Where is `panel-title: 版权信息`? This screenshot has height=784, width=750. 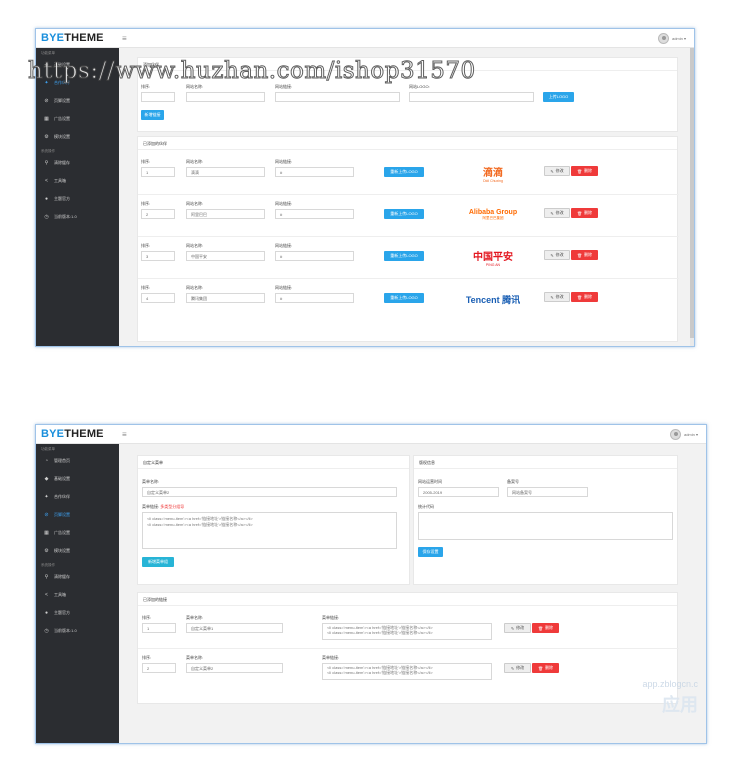 panel-title: 版权信息 is located at coordinates (545, 462).